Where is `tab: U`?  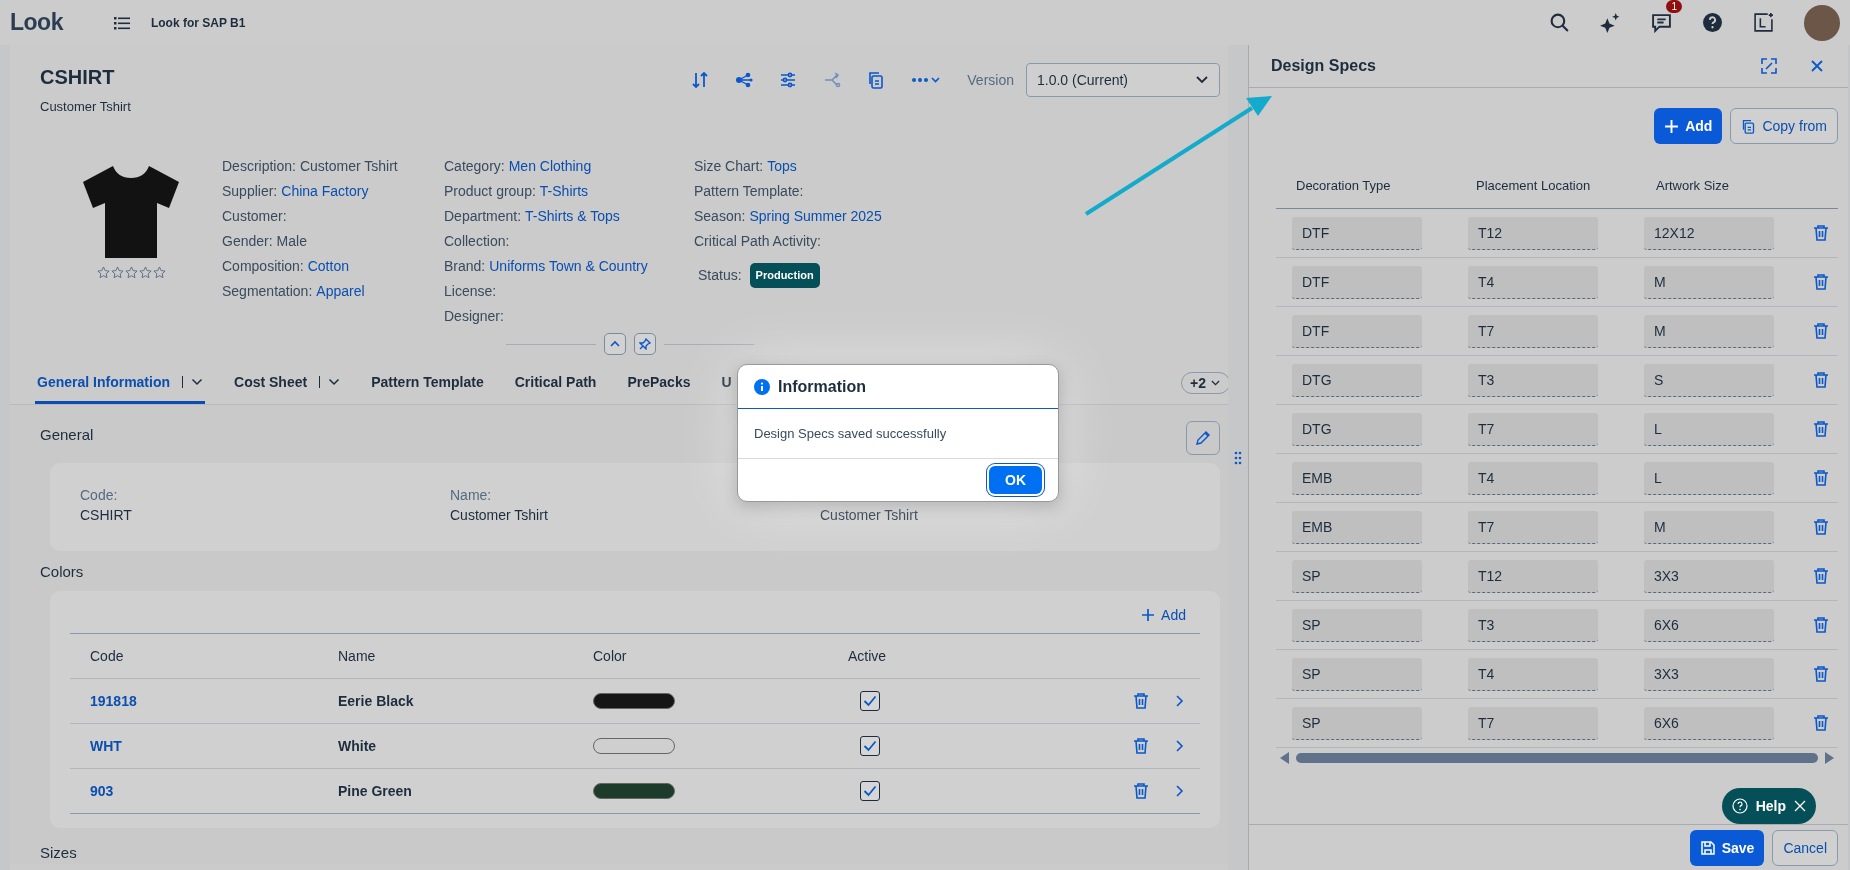
tab: U is located at coordinates (726, 383).